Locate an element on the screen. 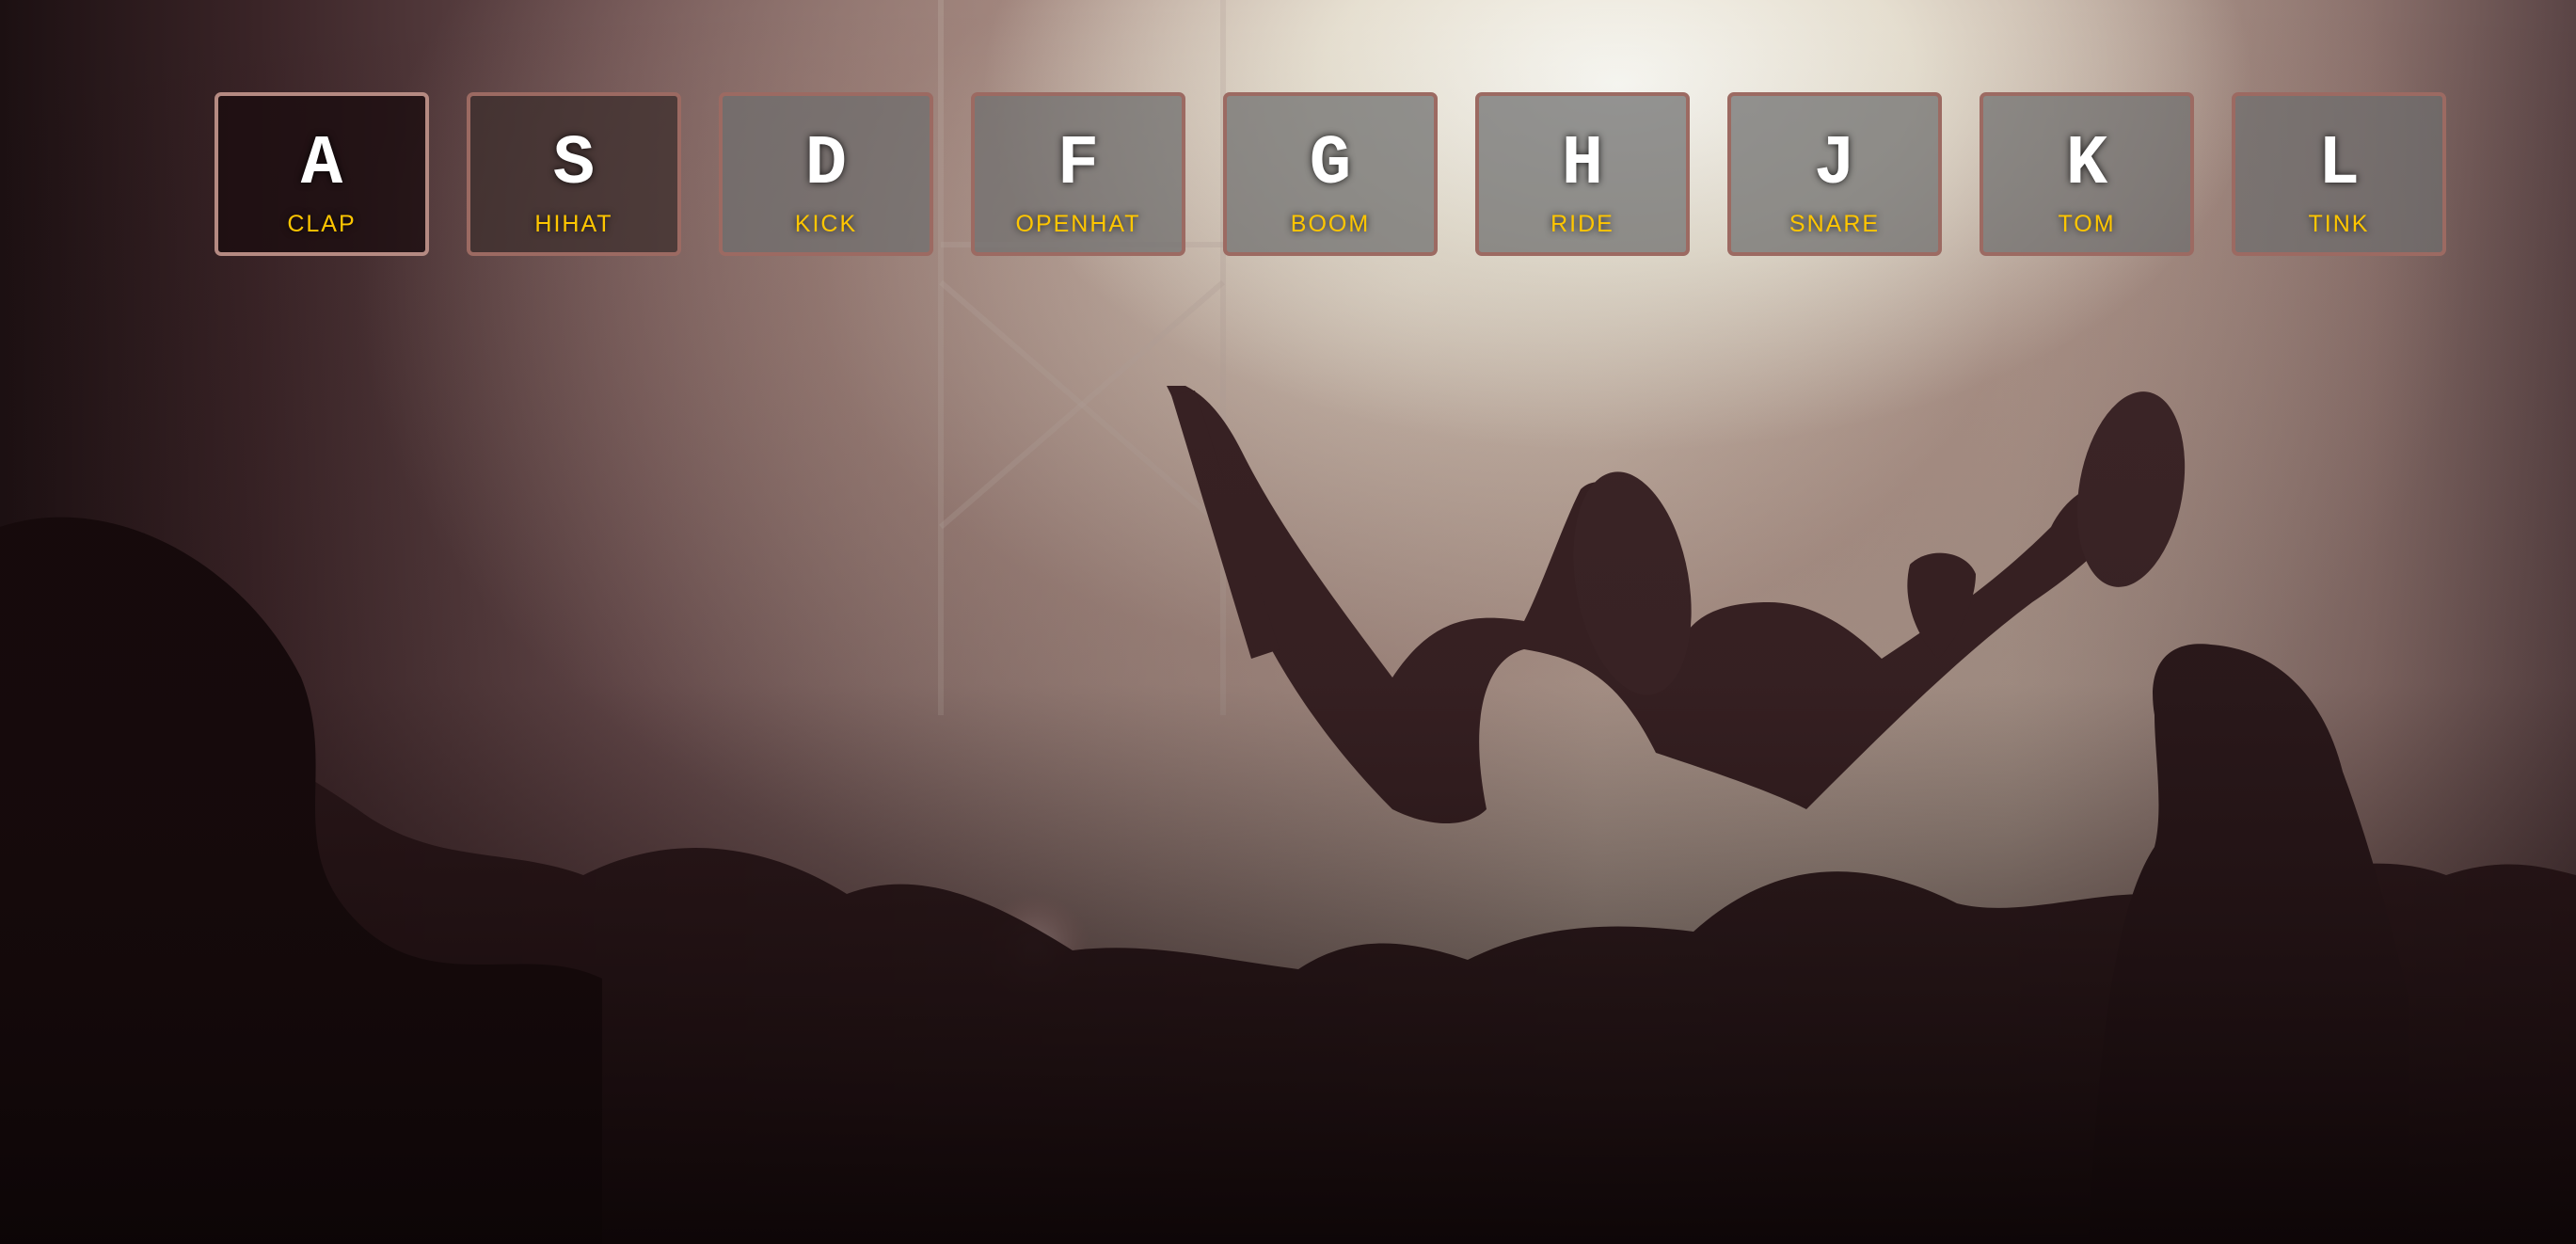 The width and height of the screenshot is (2576, 1244). sound-label: KICK is located at coordinates (826, 224).